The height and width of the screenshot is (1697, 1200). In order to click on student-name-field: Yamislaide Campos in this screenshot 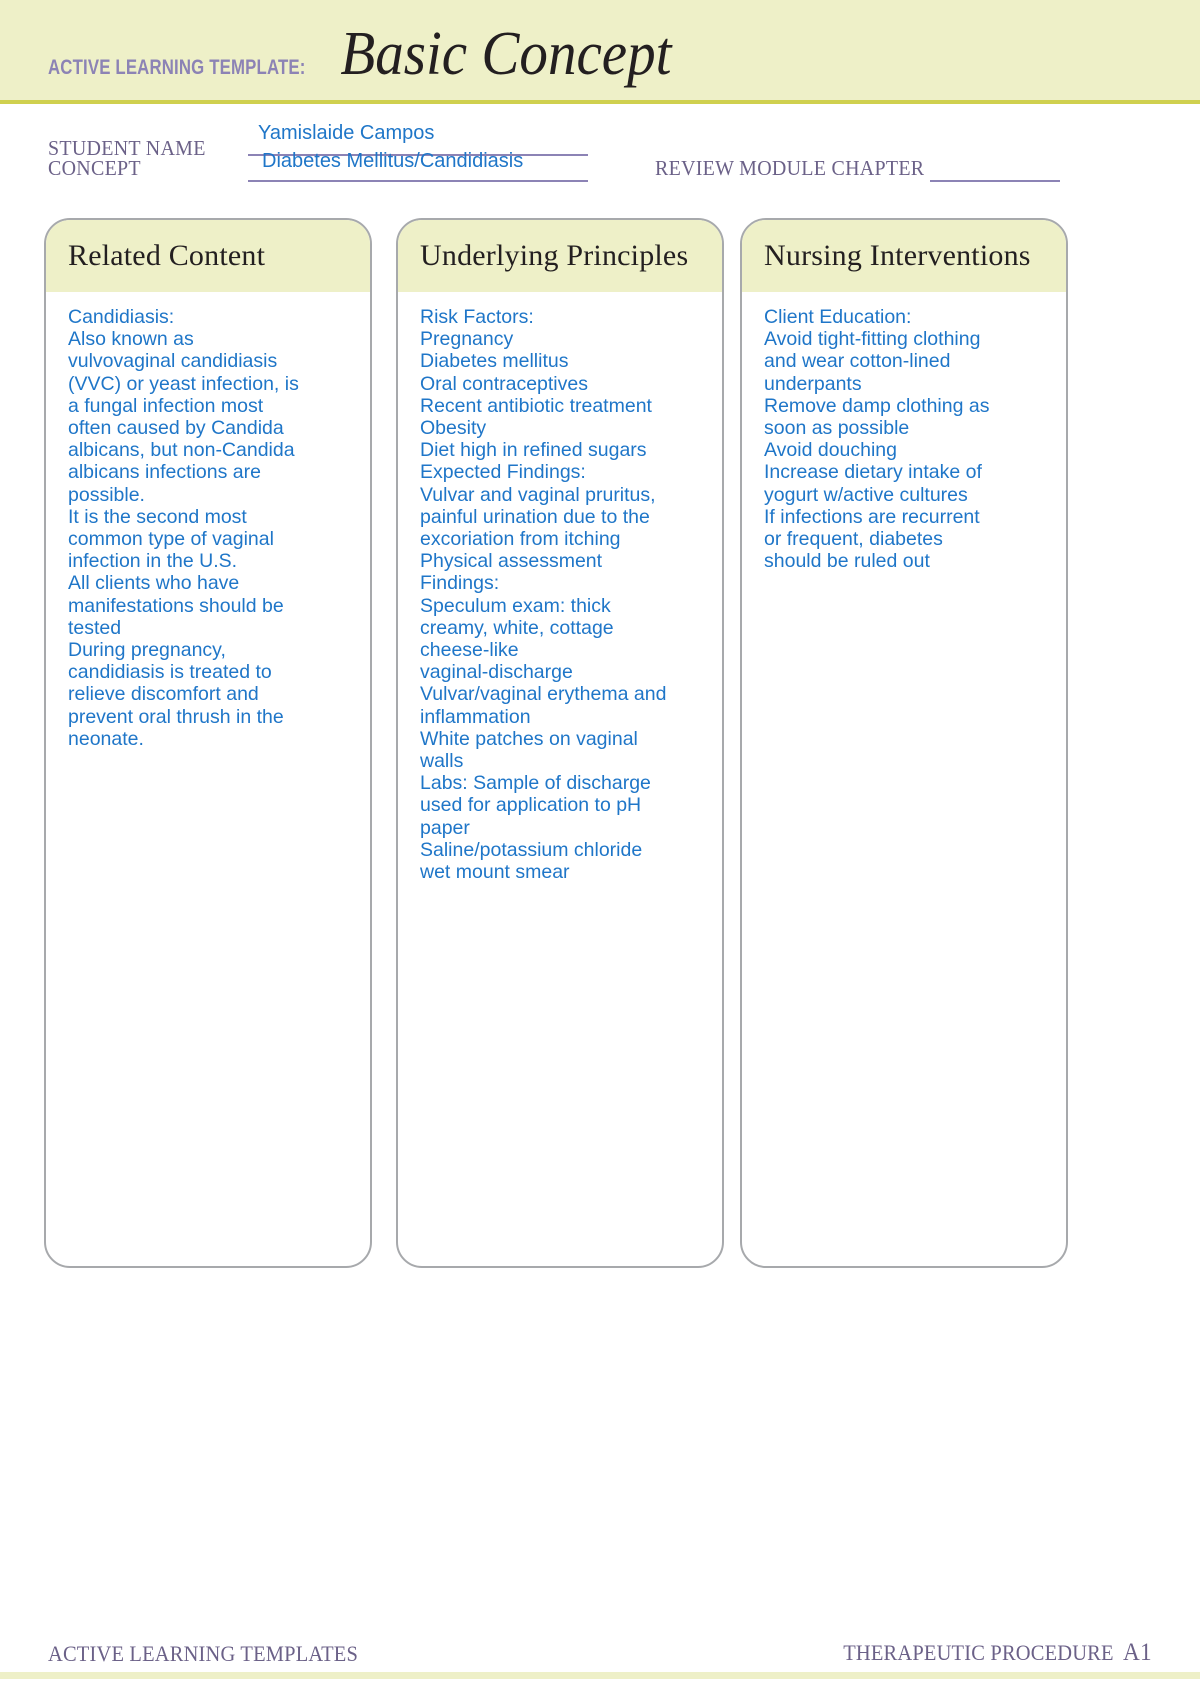, I will do `click(346, 133)`.